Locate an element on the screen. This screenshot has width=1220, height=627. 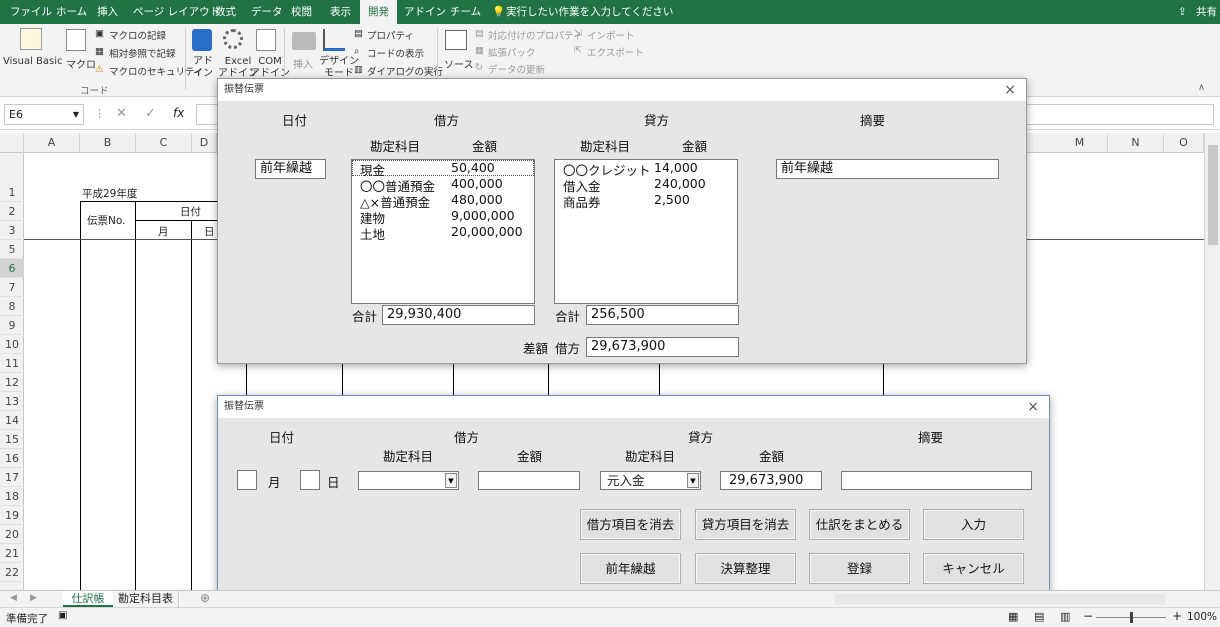
debit-amount-field is located at coordinates (529, 480).